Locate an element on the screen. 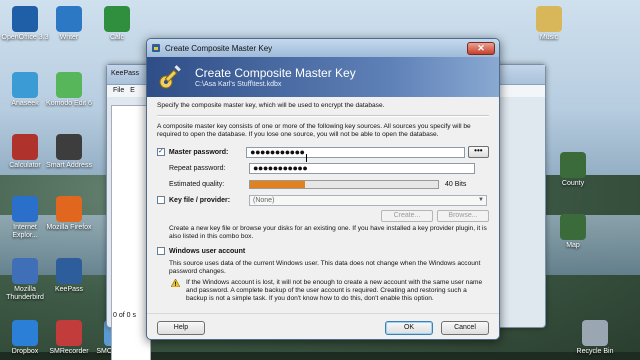 The width and height of the screenshot is (640, 360). desktop-icon: County is located at coordinates (573, 170).